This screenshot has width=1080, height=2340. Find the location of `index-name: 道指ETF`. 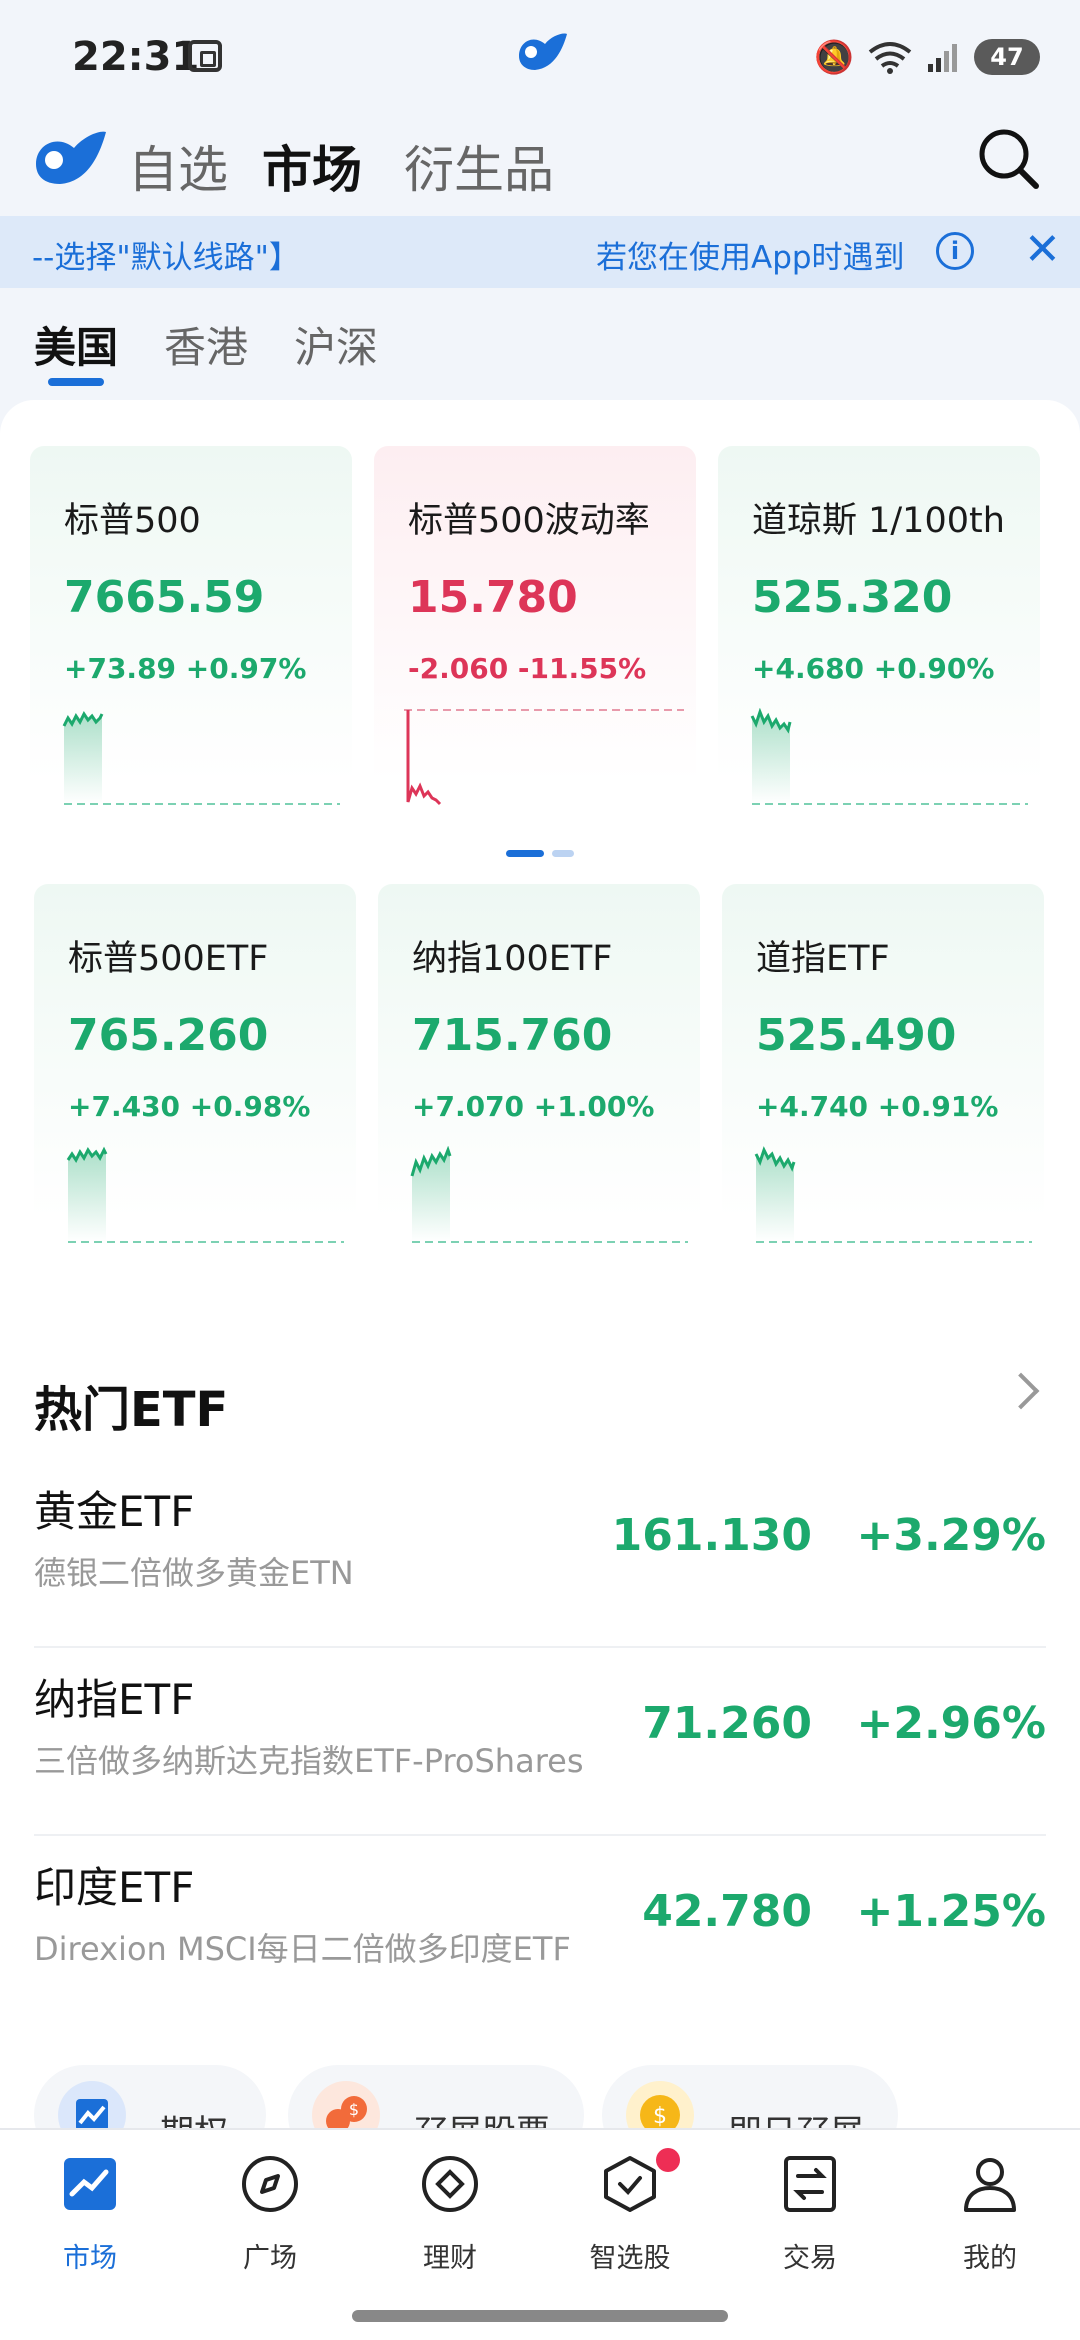

index-name: 道指ETF is located at coordinates (823, 959).